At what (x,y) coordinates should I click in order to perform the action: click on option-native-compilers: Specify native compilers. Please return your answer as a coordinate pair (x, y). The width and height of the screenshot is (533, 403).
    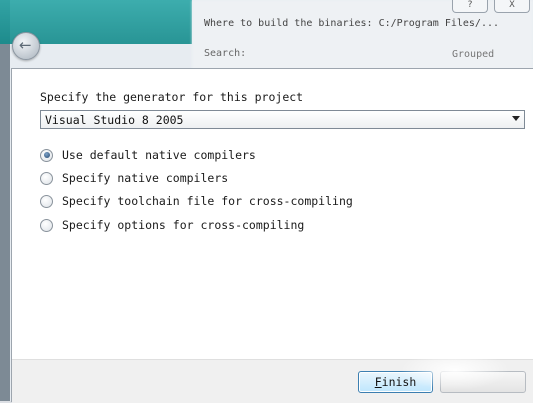
    Looking at the image, I should click on (134, 178).